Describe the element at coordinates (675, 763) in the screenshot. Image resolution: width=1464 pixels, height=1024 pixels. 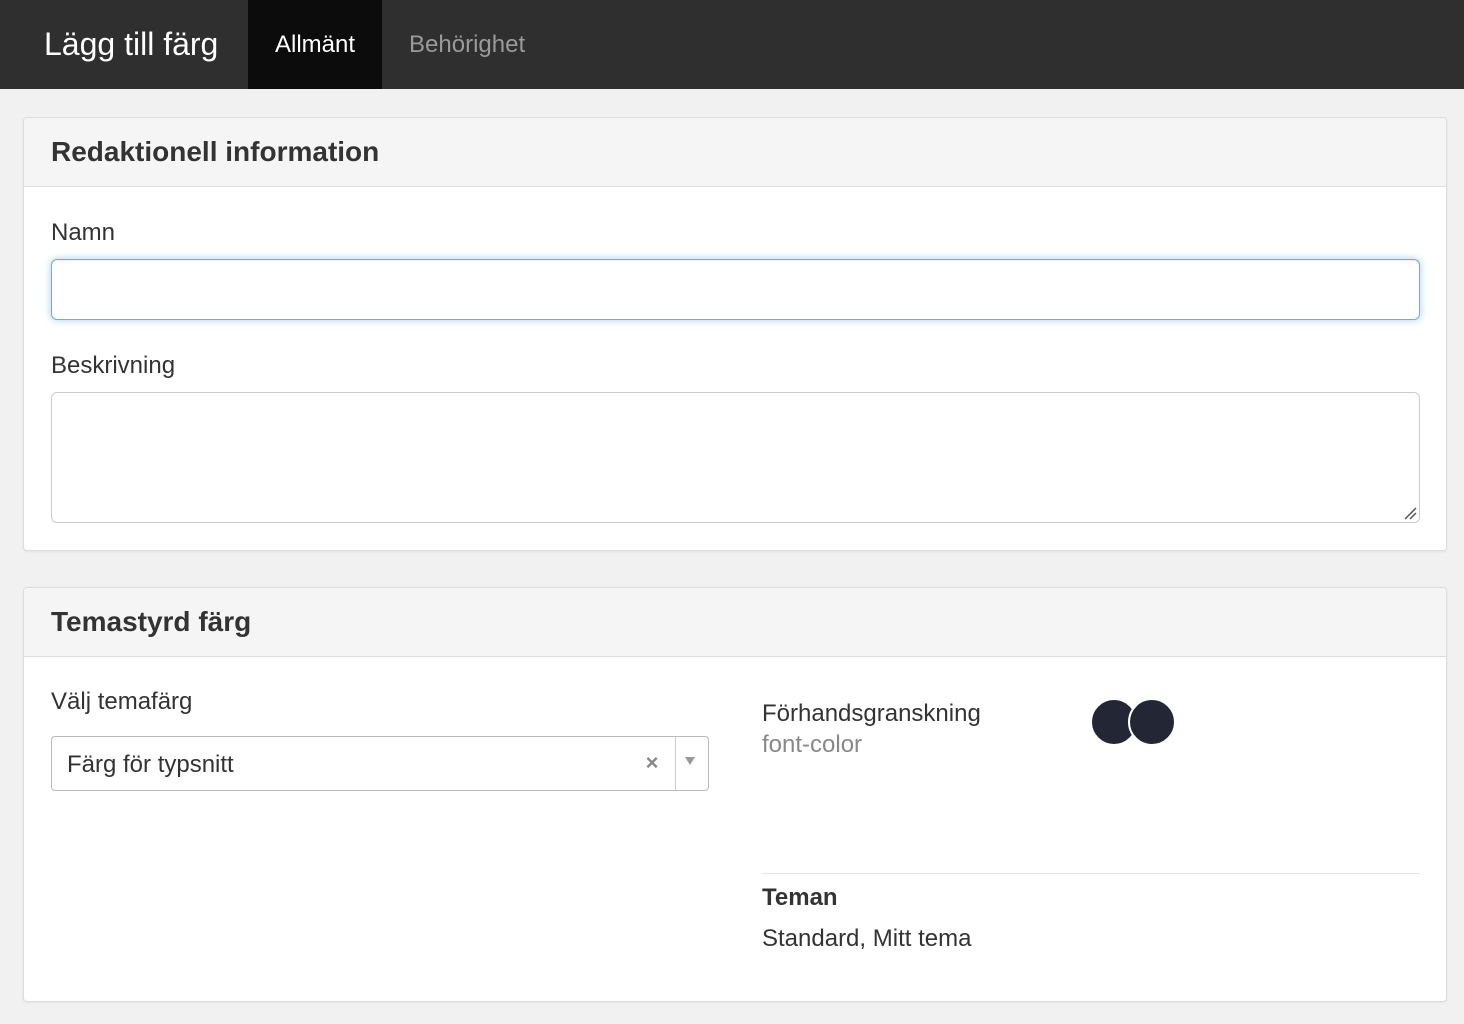
I see `select-divider` at that location.